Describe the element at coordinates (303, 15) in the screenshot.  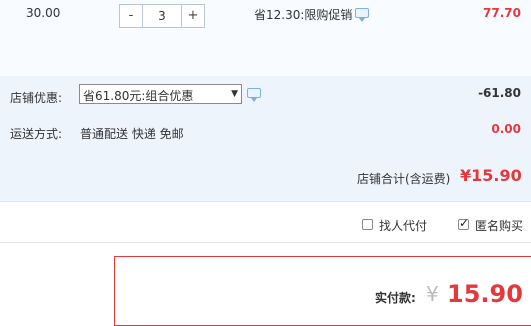
I see `promotion-text: 省12.30:限购促销` at that location.